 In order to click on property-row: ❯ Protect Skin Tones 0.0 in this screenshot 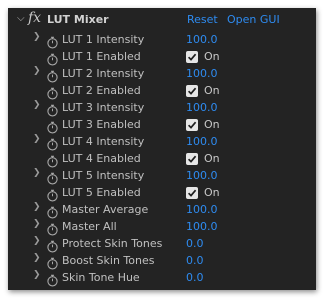, I will do `click(162, 244)`.